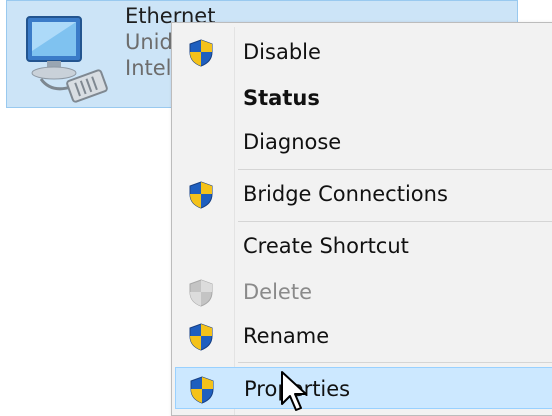  Describe the element at coordinates (67, 59) in the screenshot. I see `network-adapter-icon` at that location.